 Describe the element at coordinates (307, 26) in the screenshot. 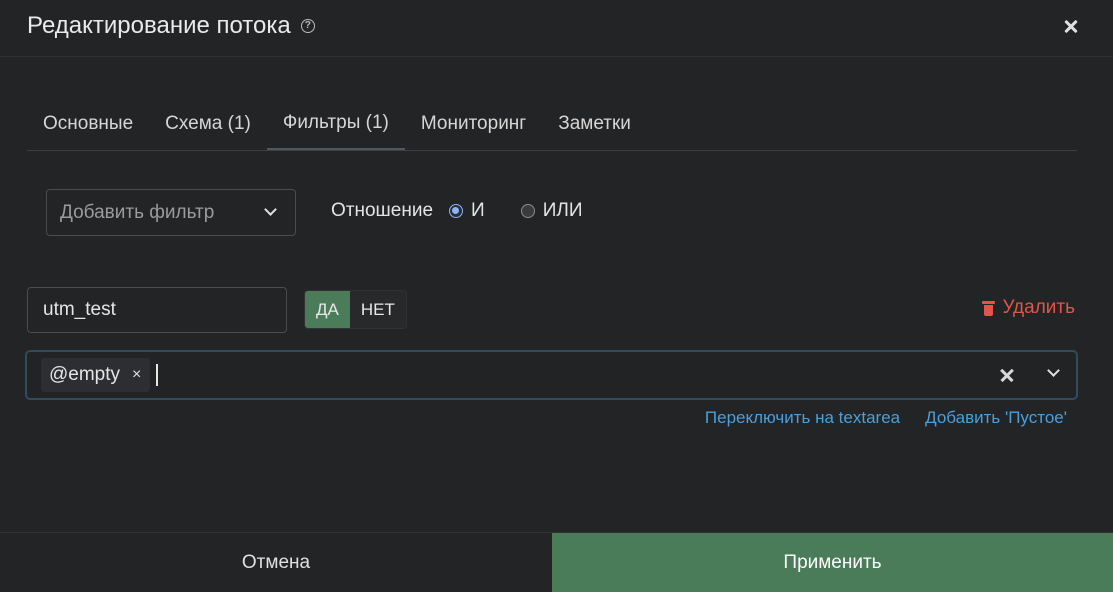

I see `help-icon: ?` at that location.